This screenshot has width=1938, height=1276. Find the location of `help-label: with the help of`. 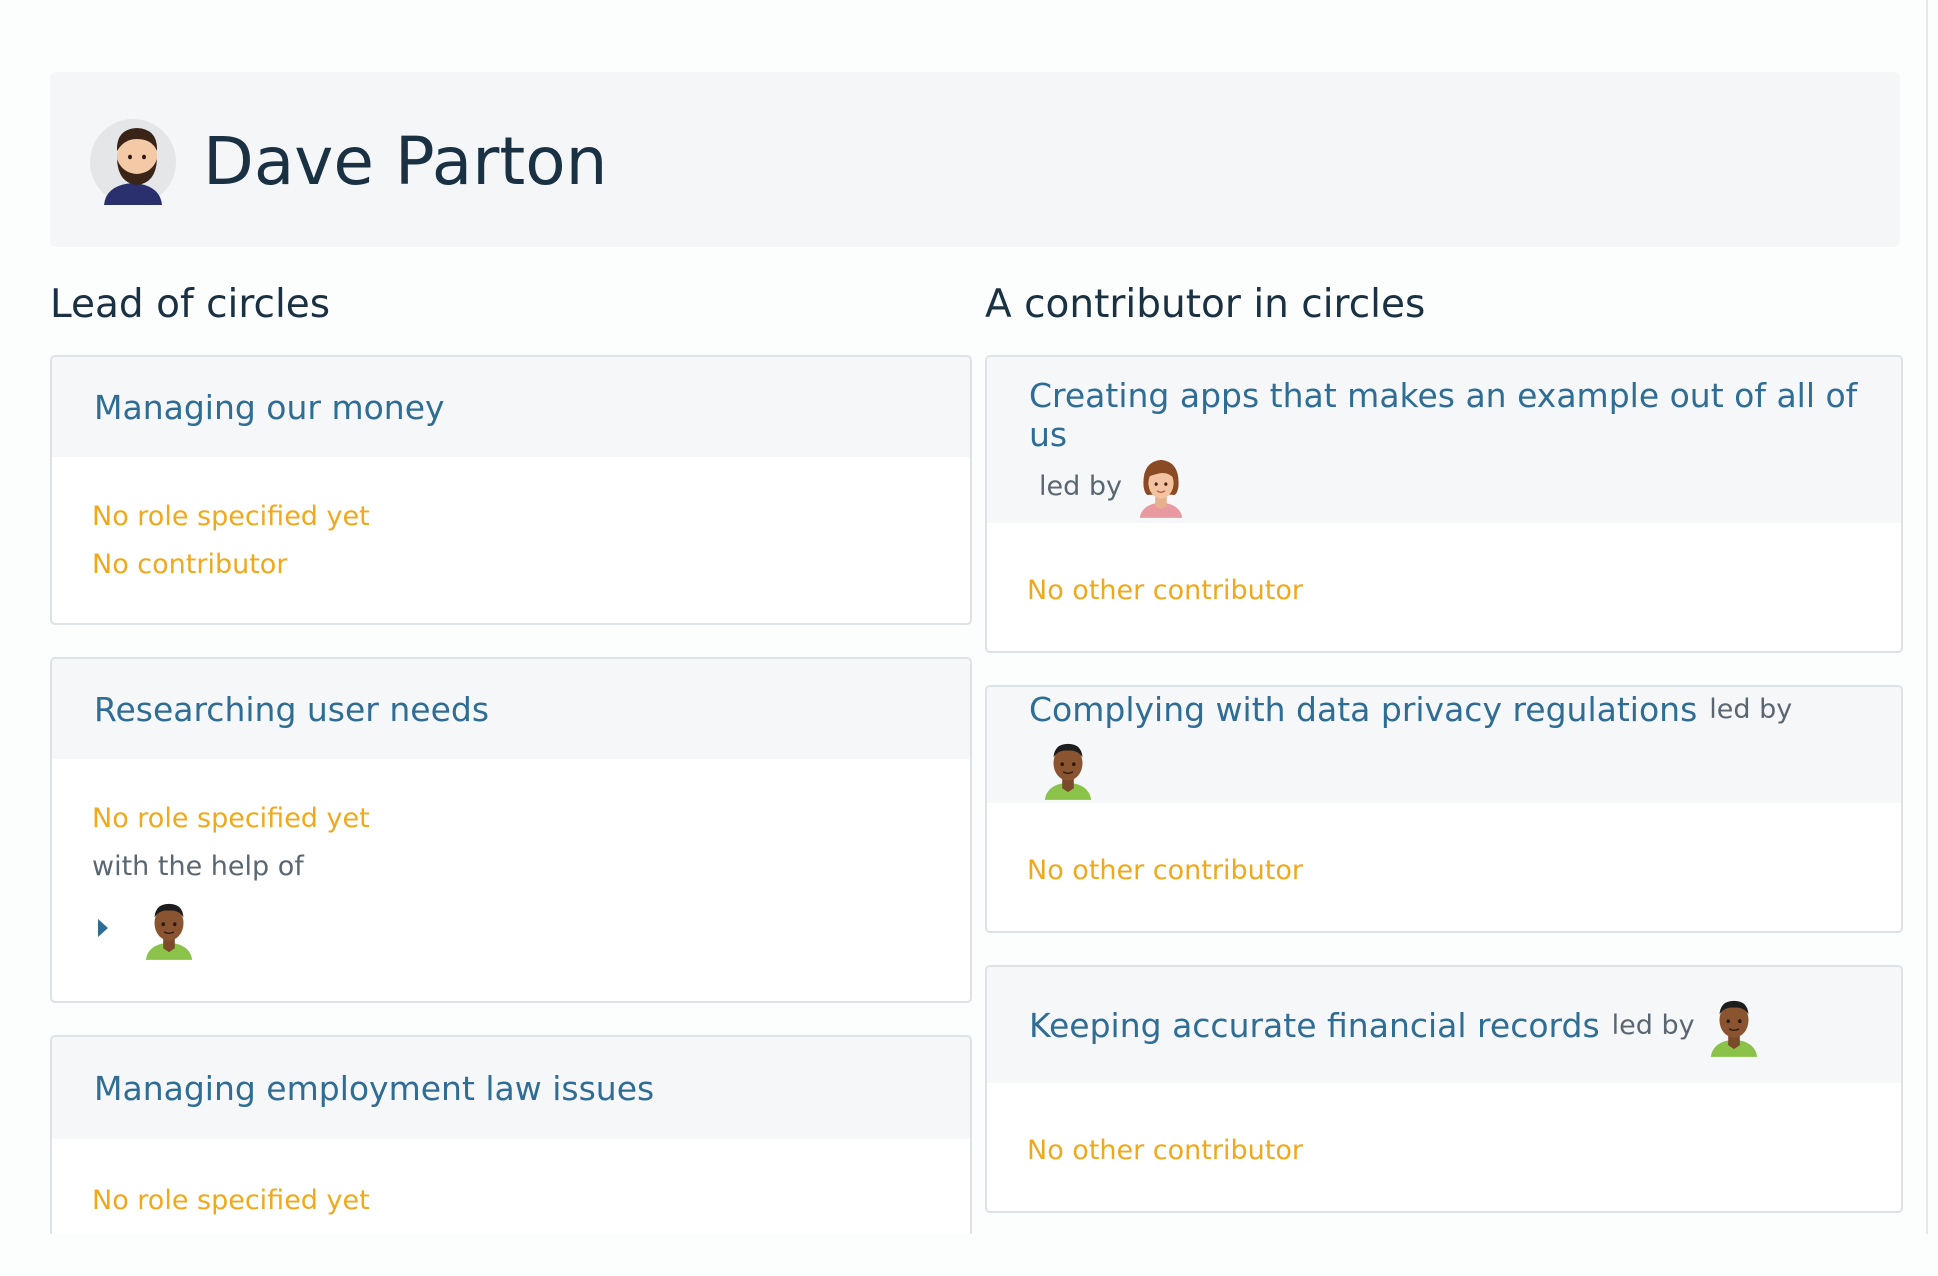

help-label: with the help of is located at coordinates (198, 866).